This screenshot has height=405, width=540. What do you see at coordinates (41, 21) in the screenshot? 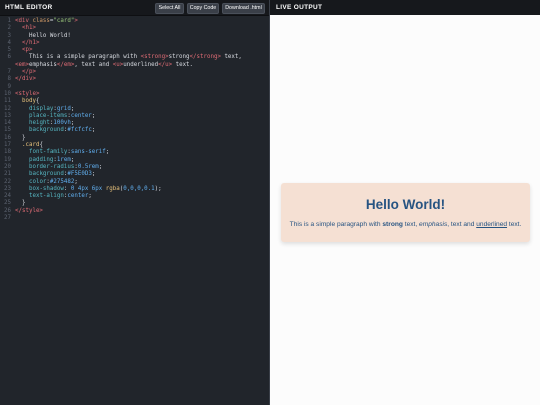
I see `code-token: class` at bounding box center [41, 21].